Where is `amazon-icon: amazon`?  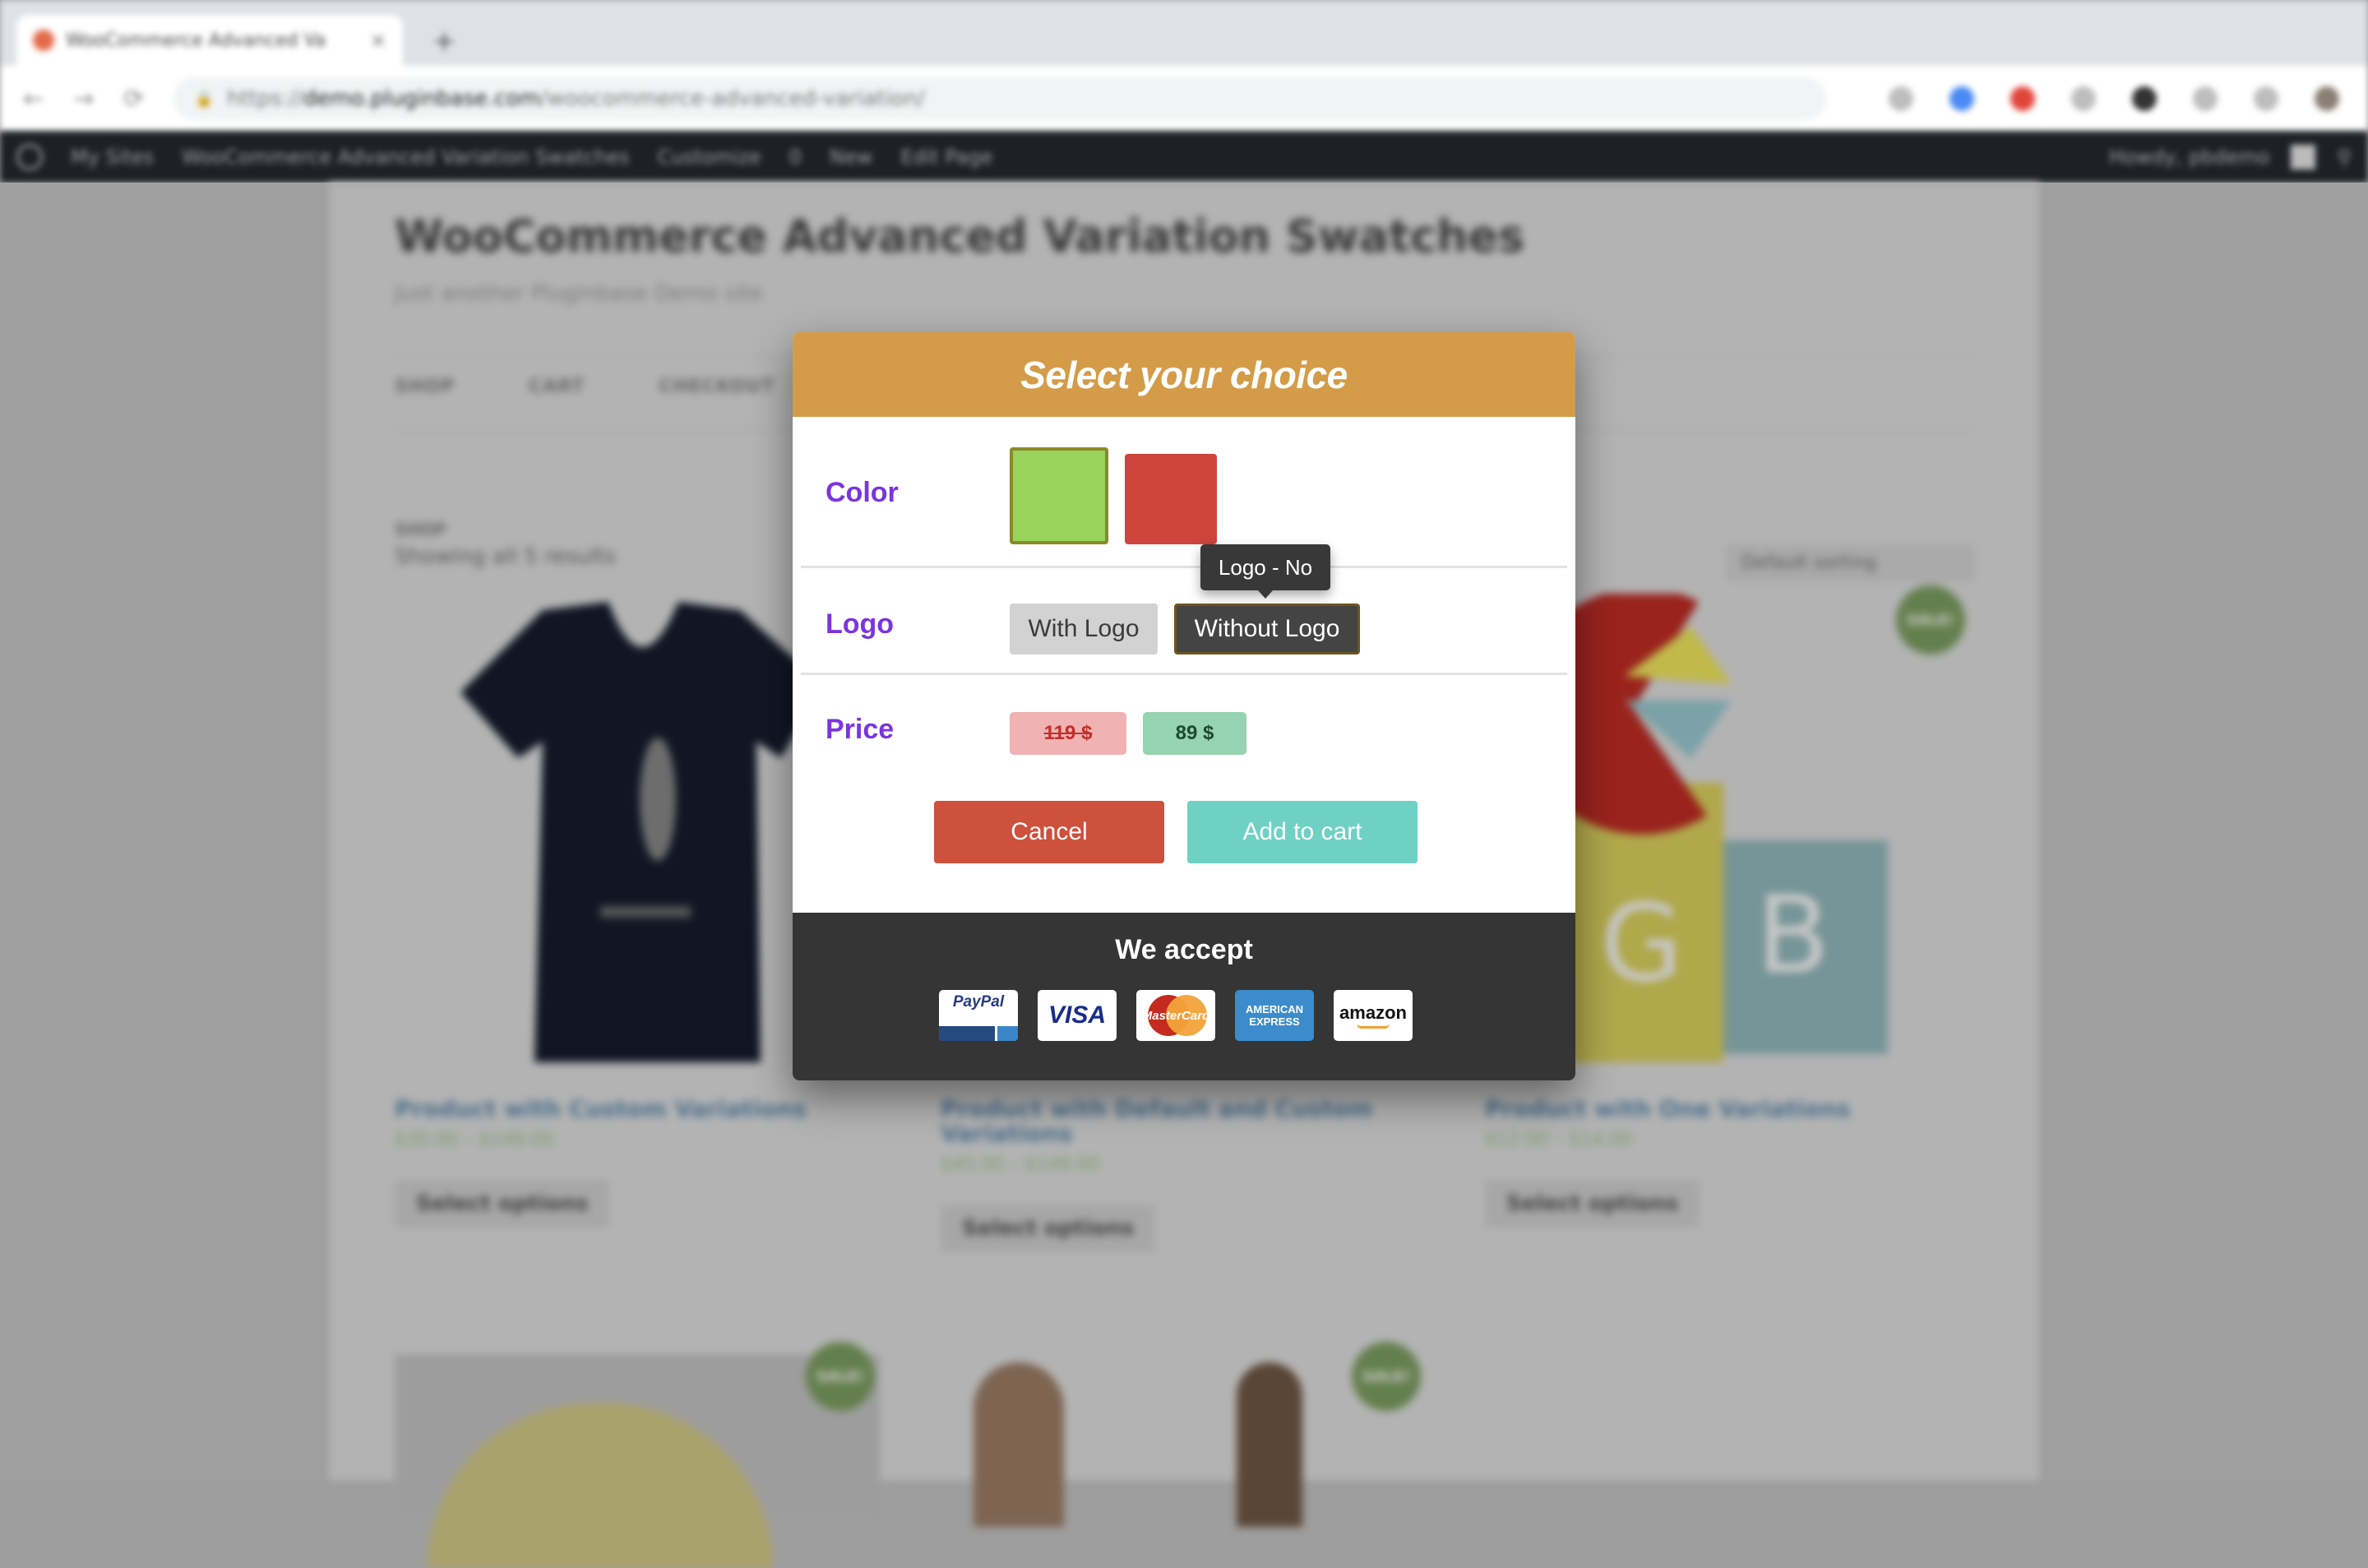
amazon-icon: amazon is located at coordinates (1373, 1015).